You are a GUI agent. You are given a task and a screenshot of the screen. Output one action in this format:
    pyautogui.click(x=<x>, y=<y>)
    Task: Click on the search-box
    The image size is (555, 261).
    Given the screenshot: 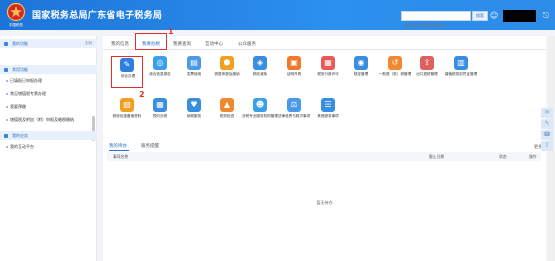 What is the action you would take?
    pyautogui.click(x=436, y=20)
    